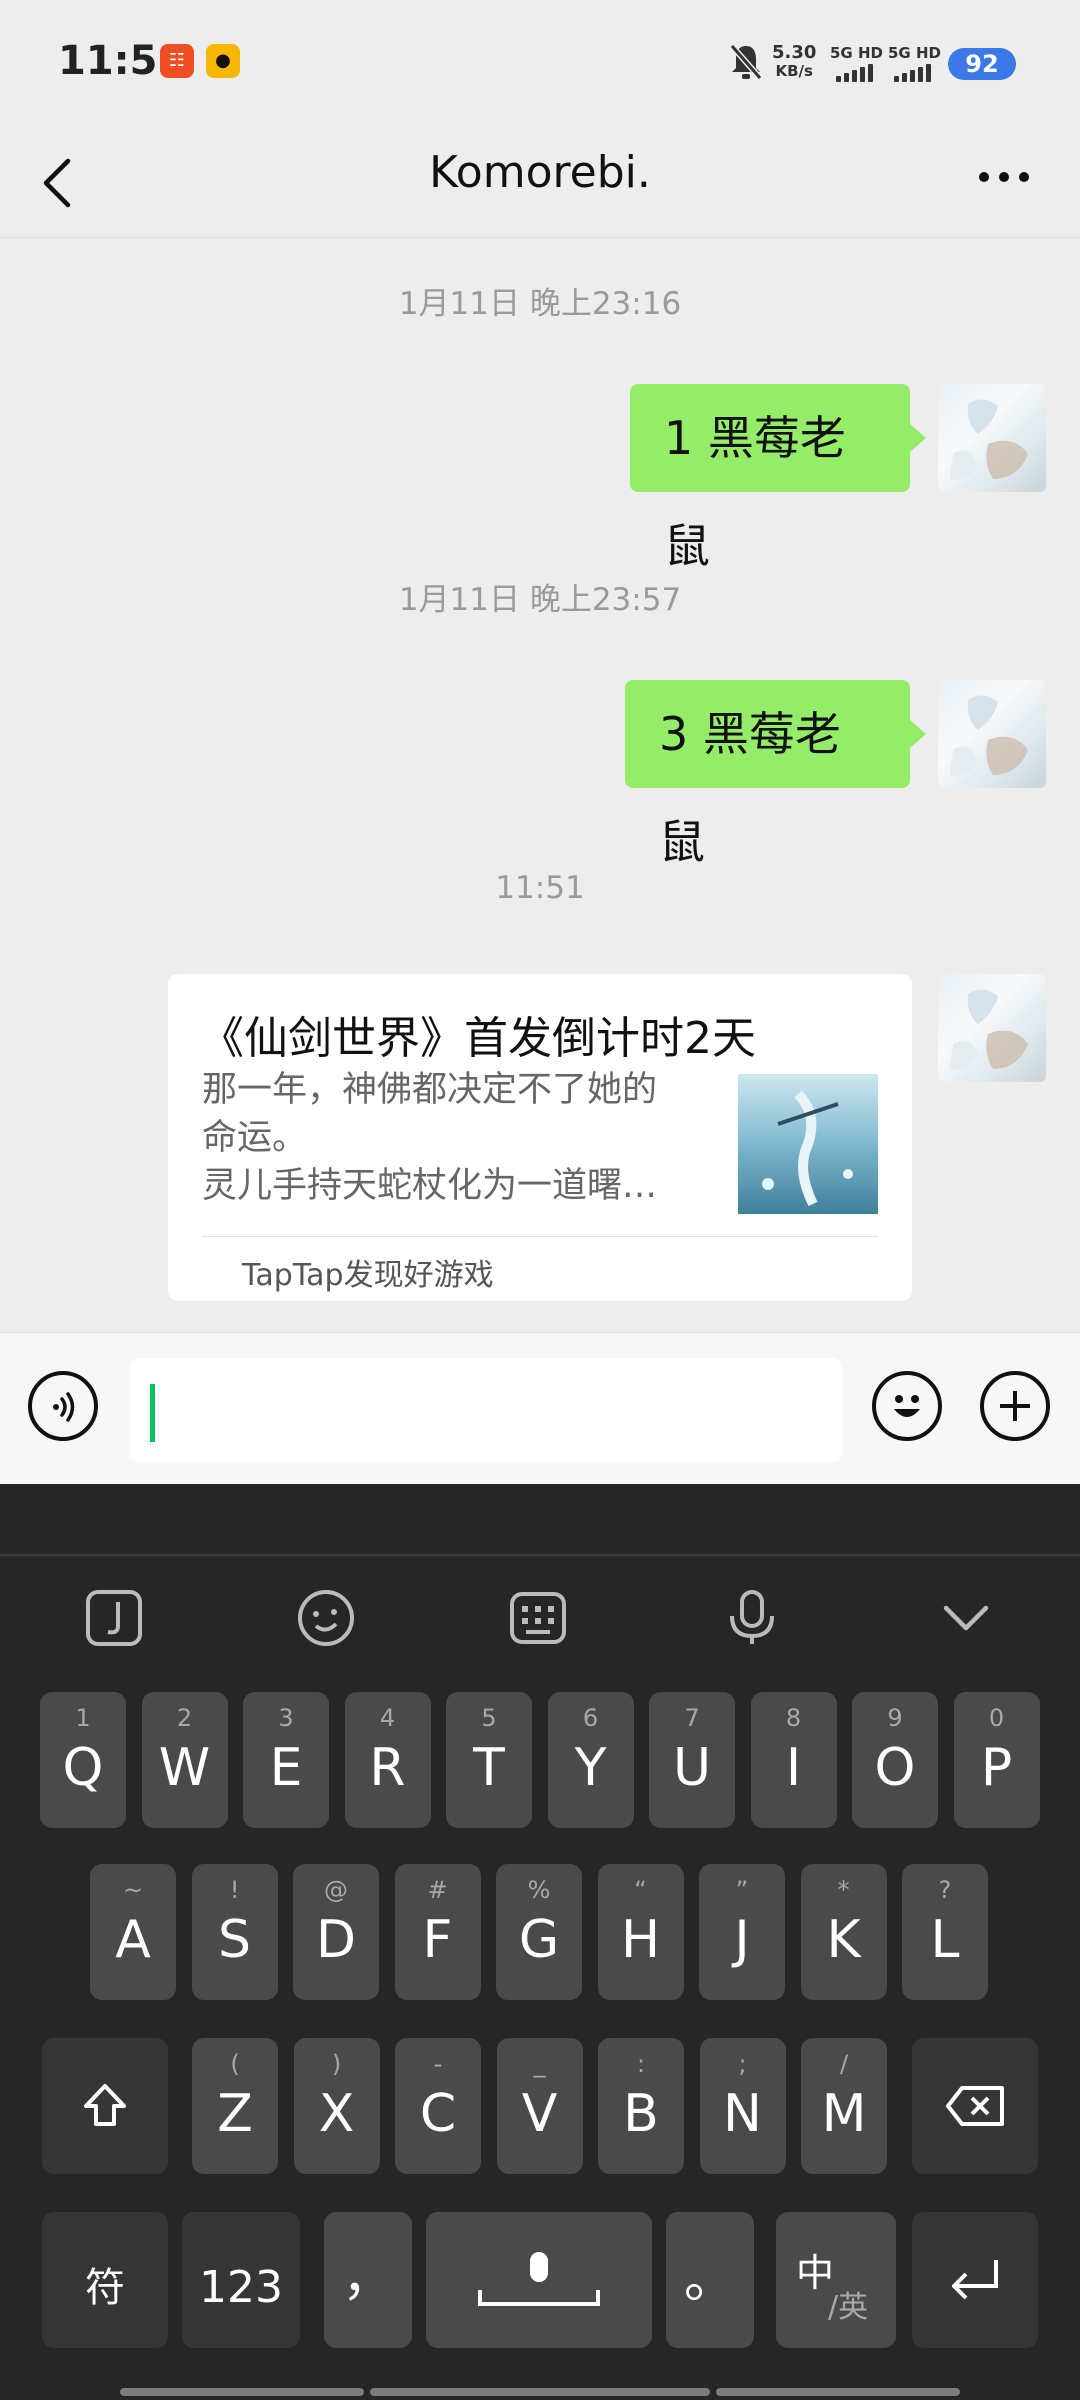  What do you see at coordinates (843, 1940) in the screenshot?
I see `key-label: K` at bounding box center [843, 1940].